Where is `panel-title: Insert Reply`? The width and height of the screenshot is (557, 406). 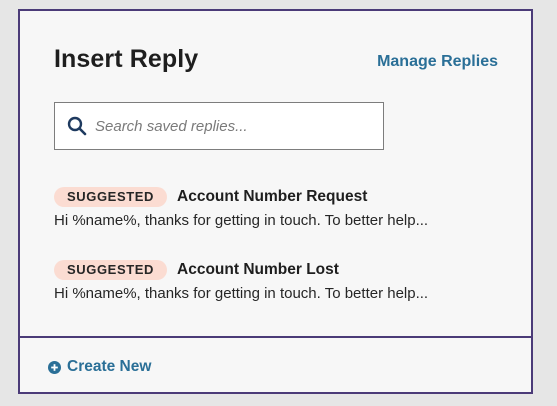
panel-title: Insert Reply is located at coordinates (126, 59).